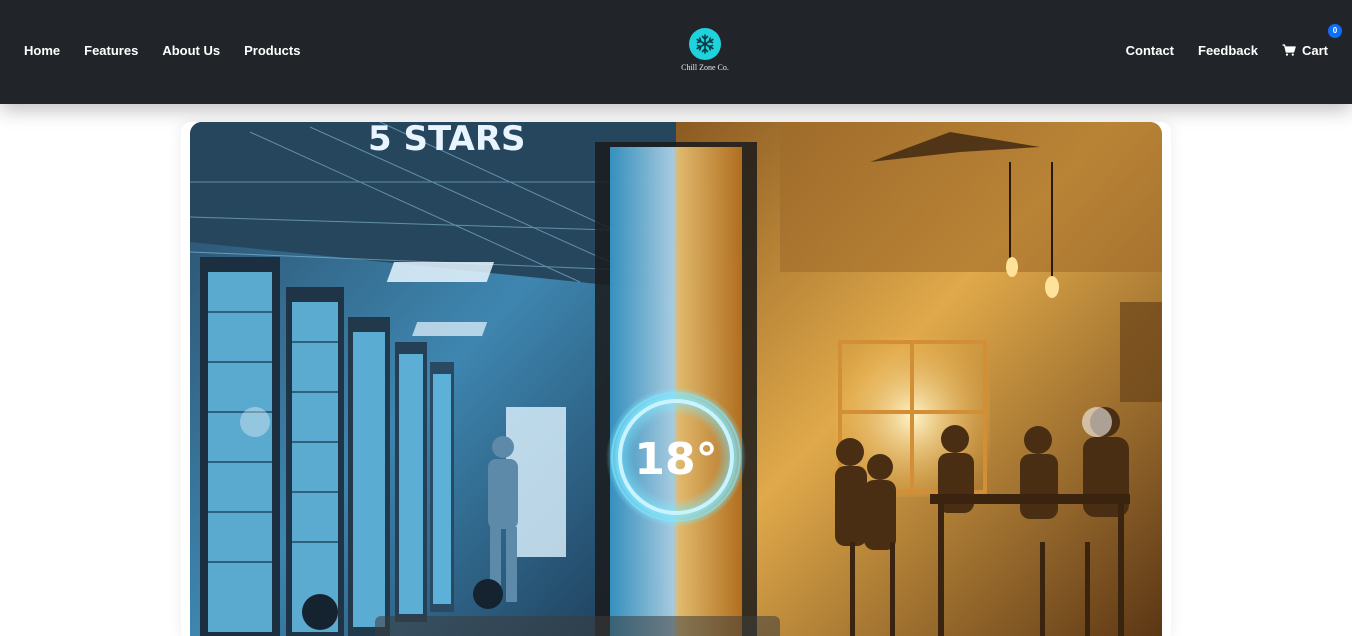 The width and height of the screenshot is (1352, 636). Describe the element at coordinates (1335, 30) in the screenshot. I see `cart-count-badge: 0` at that location.